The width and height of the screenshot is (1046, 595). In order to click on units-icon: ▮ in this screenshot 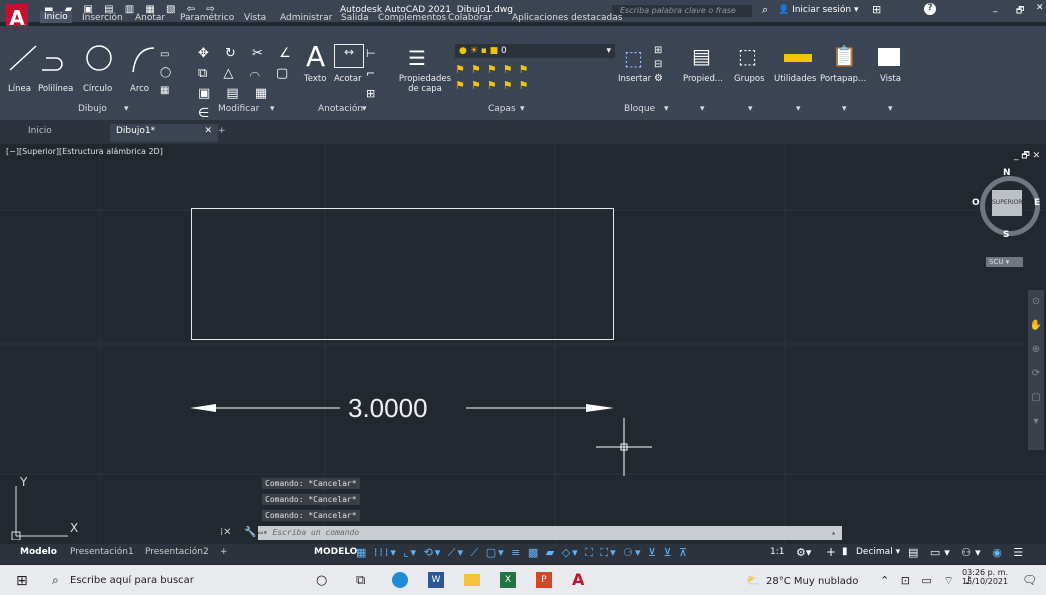, I will do `click(845, 551)`.